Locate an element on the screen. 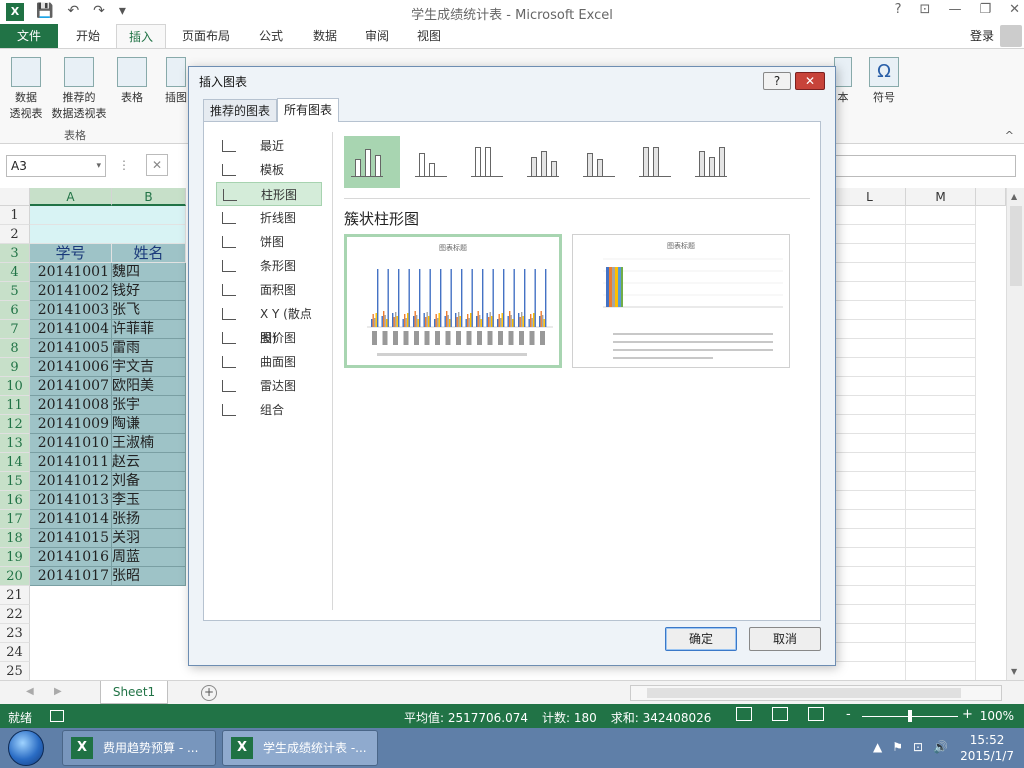  row-header: 13 is located at coordinates (15, 443).